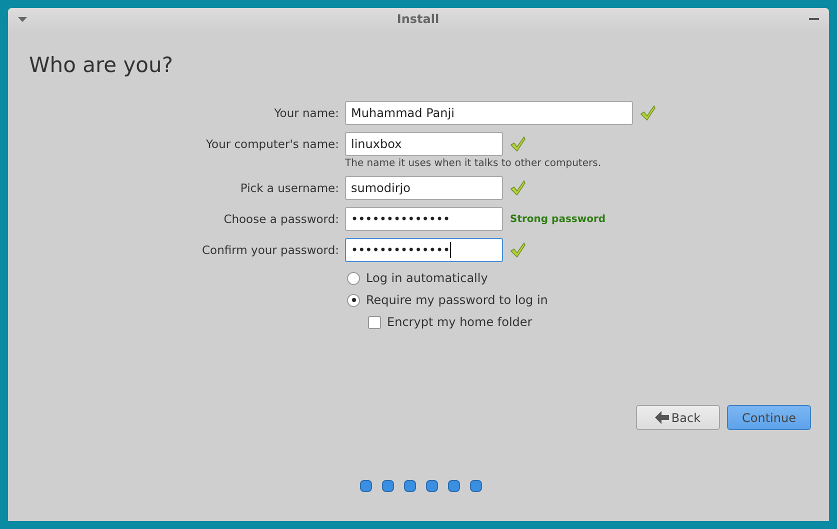 Image resolution: width=837 pixels, height=529 pixels. I want to click on page-heading: Who are you?, so click(101, 65).